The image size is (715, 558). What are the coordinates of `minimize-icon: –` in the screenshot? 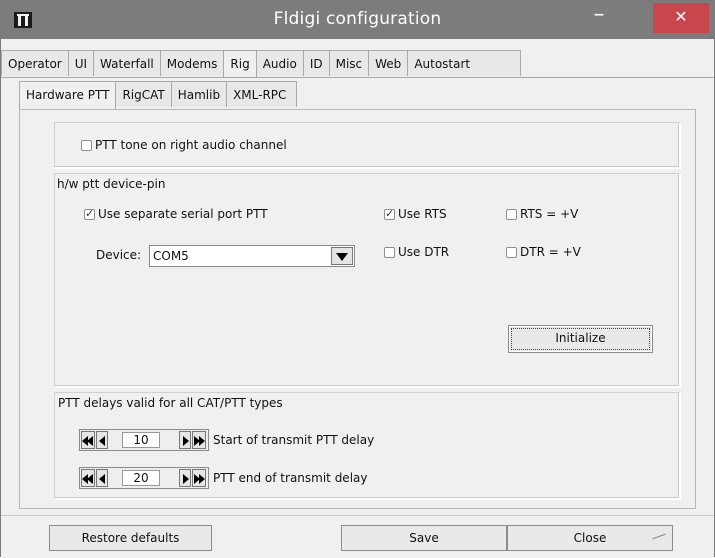 It's located at (599, 14).